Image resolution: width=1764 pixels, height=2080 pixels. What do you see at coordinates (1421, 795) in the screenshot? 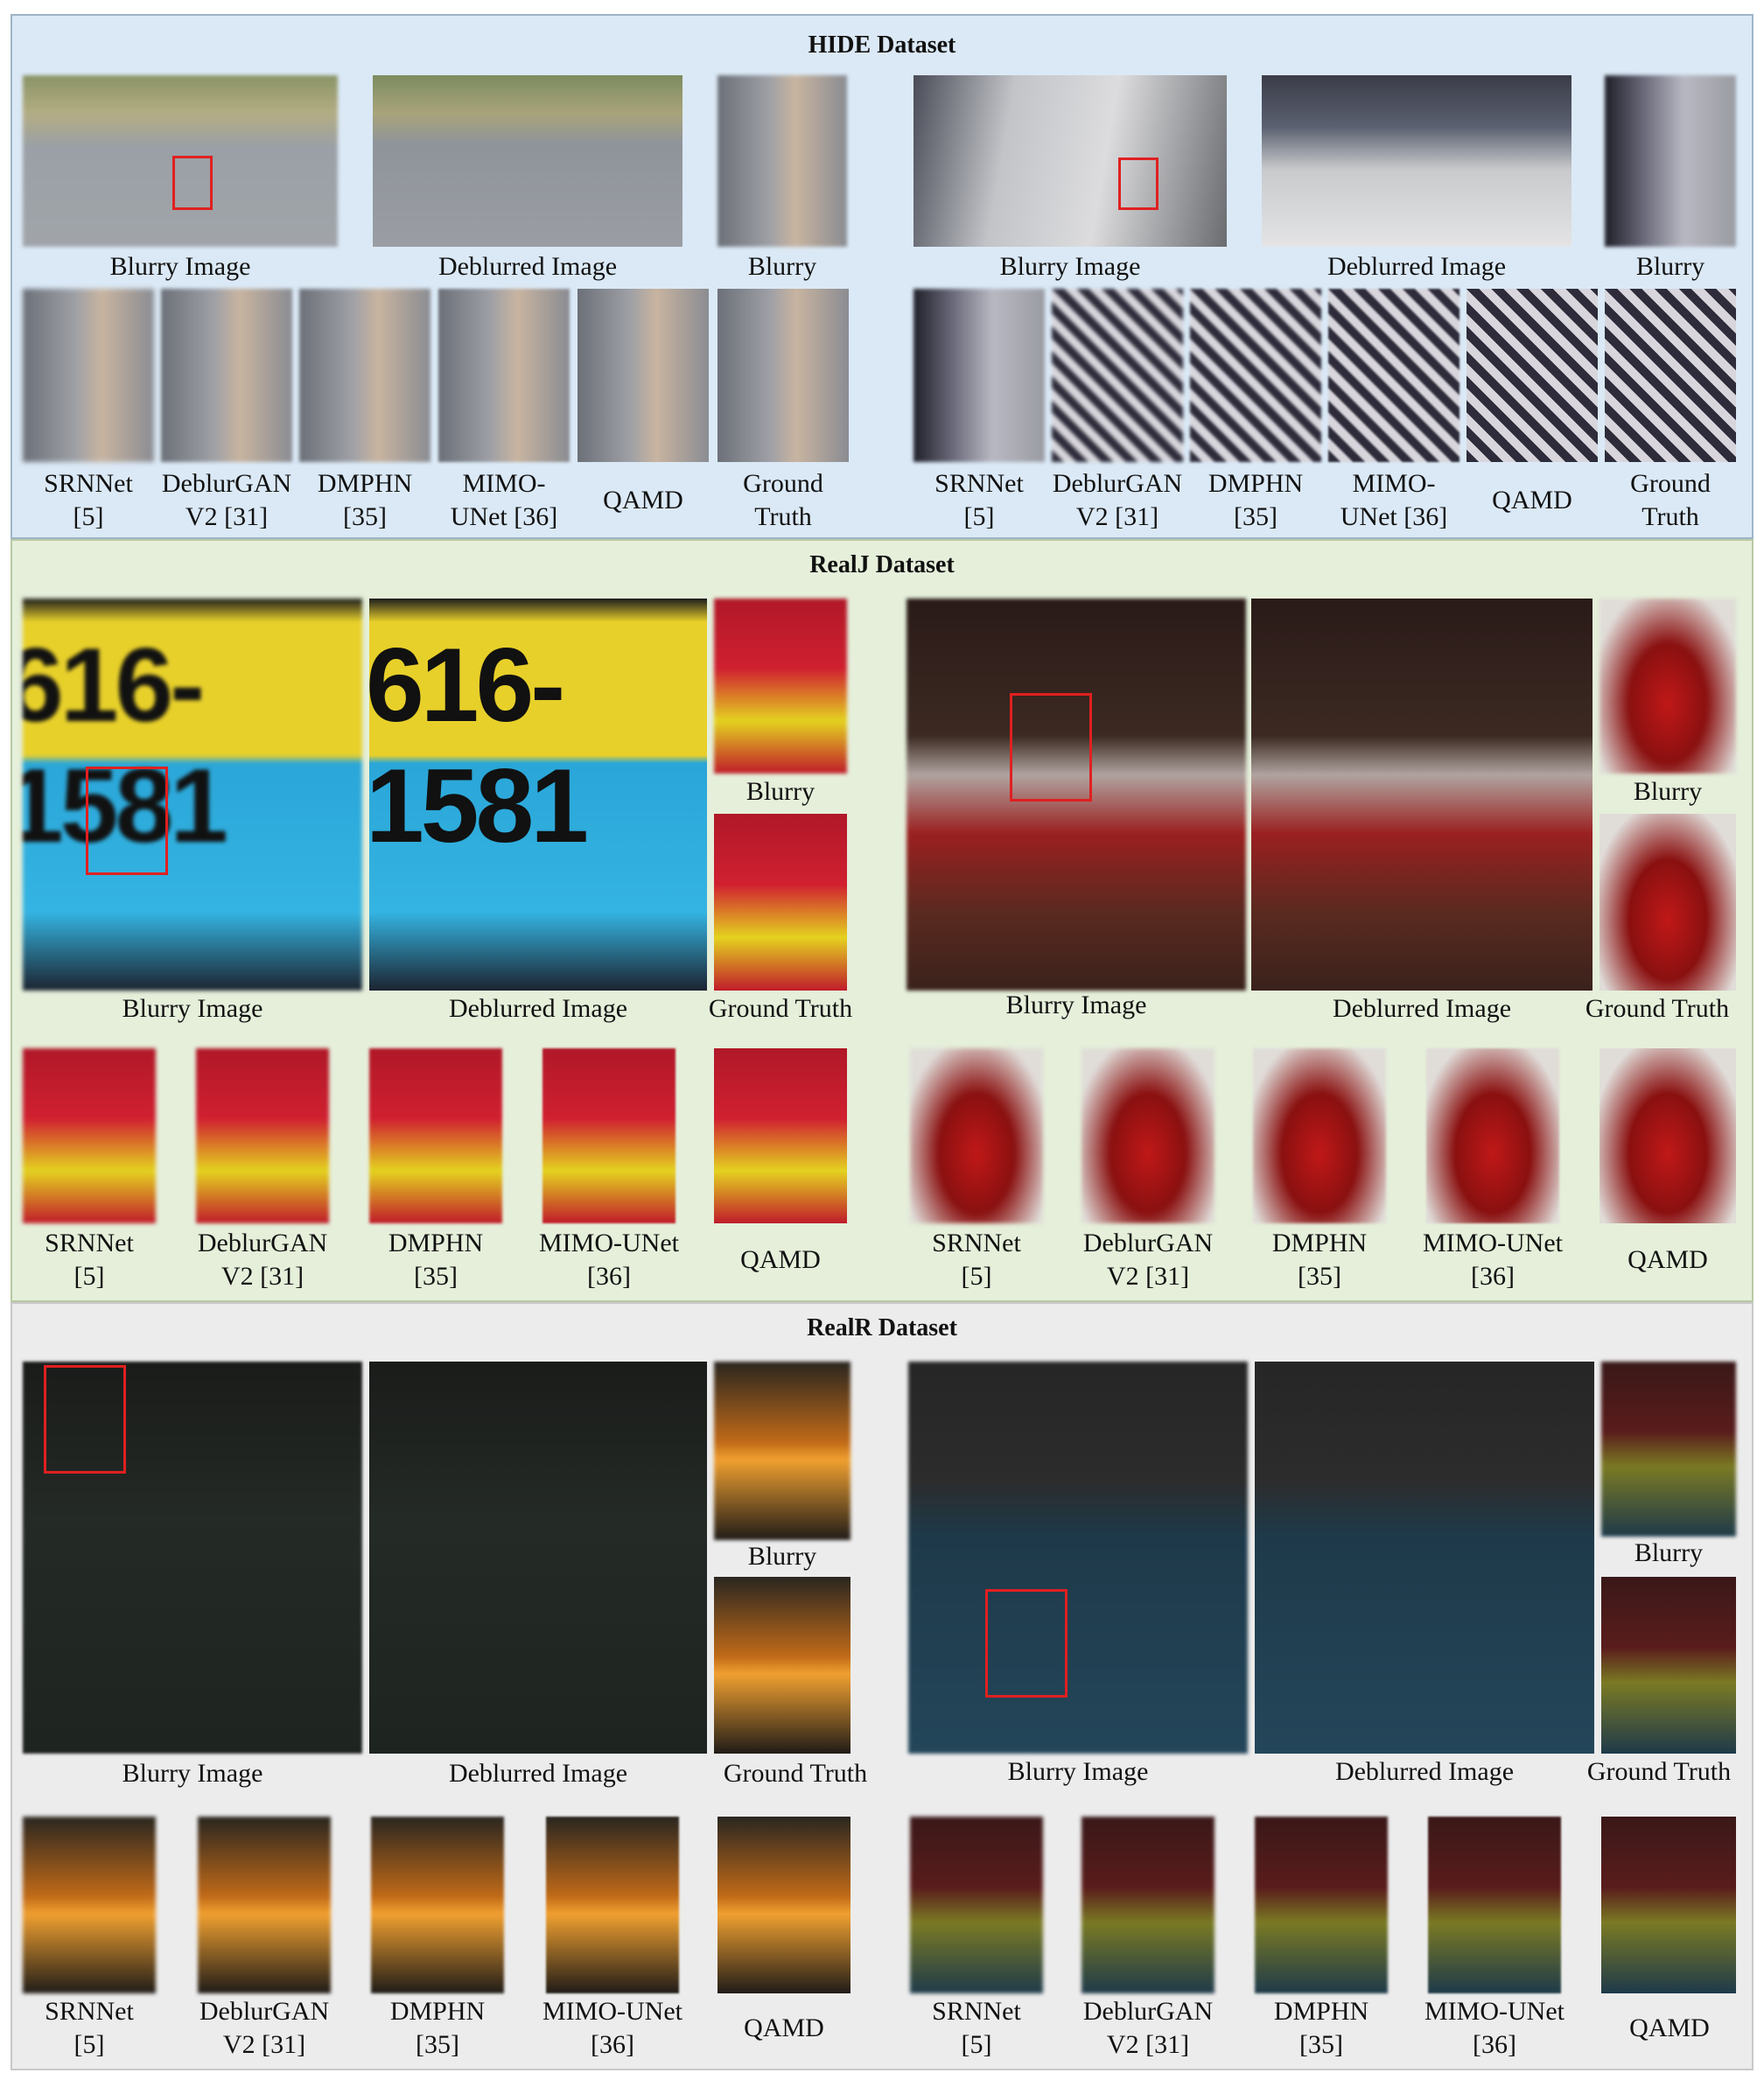
I see `realj-right-deblurred-image` at bounding box center [1421, 795].